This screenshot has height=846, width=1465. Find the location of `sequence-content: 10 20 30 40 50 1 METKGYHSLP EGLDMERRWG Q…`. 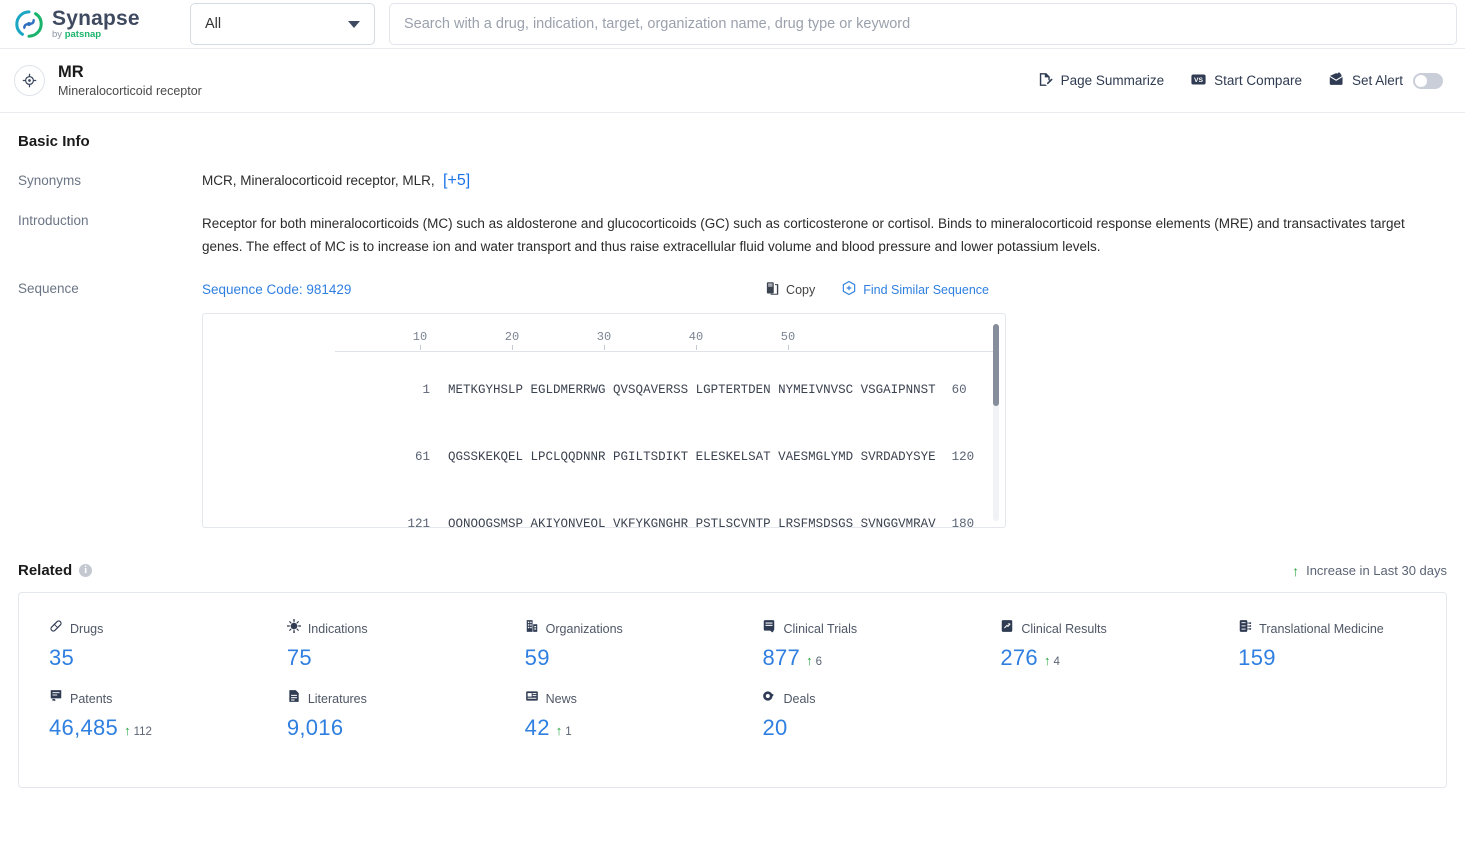

sequence-content: 10 20 30 40 50 1 METKGYHSLP EGLDMERRWG Q… is located at coordinates (604, 421).